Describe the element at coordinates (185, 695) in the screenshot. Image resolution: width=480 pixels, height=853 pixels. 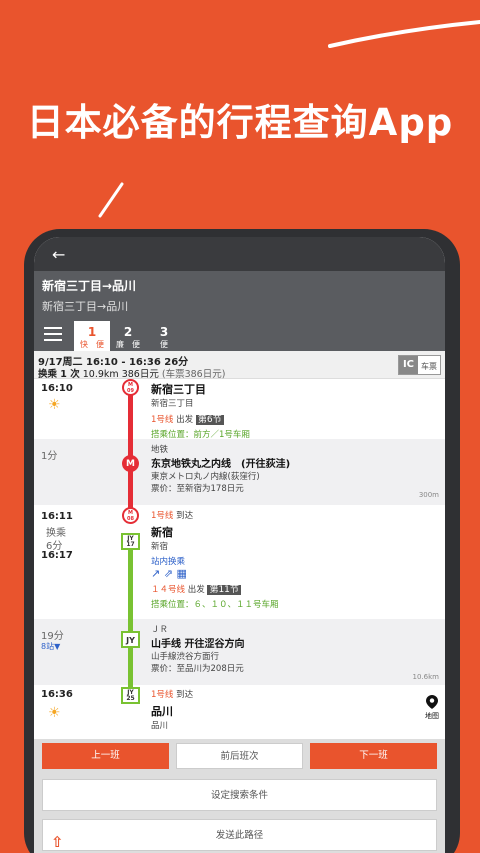
I see `arrival-action: 到达` at that location.